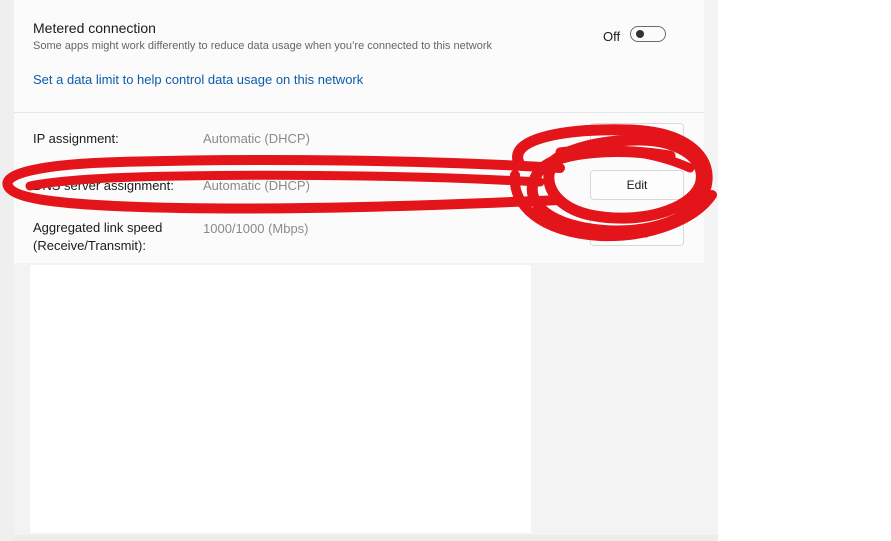  What do you see at coordinates (640, 34) in the screenshot?
I see `toggle-knob` at bounding box center [640, 34].